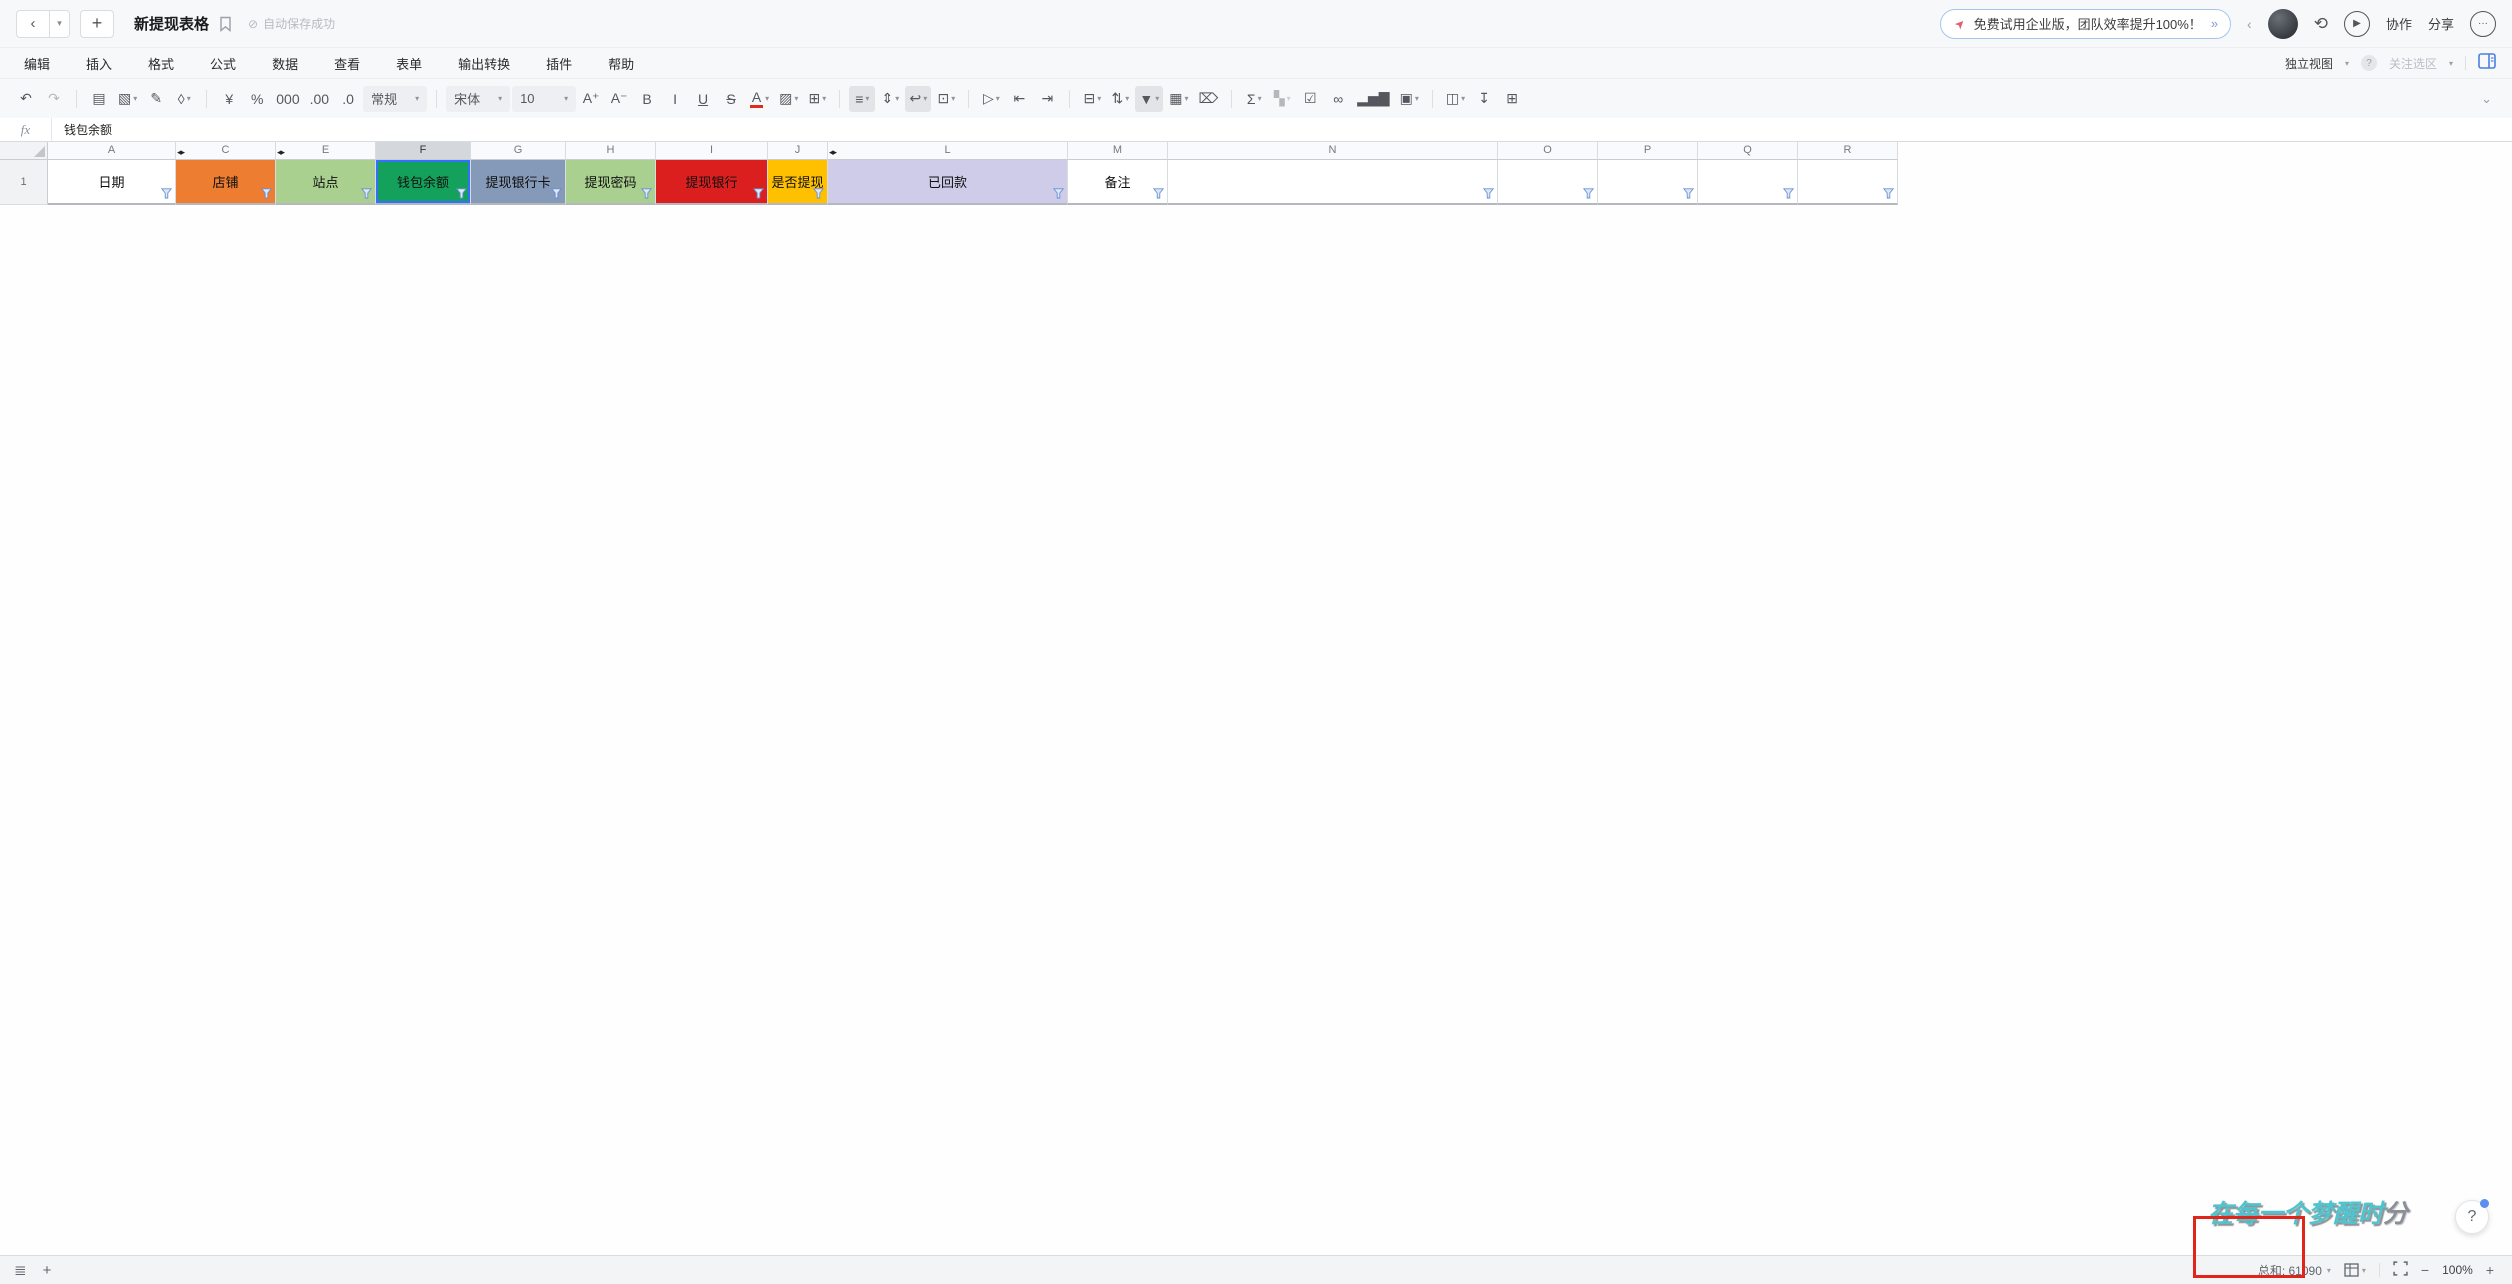 This screenshot has height=1284, width=2512. Describe the element at coordinates (591, 99) in the screenshot. I see `font-increase-icon: A⁺` at that location.